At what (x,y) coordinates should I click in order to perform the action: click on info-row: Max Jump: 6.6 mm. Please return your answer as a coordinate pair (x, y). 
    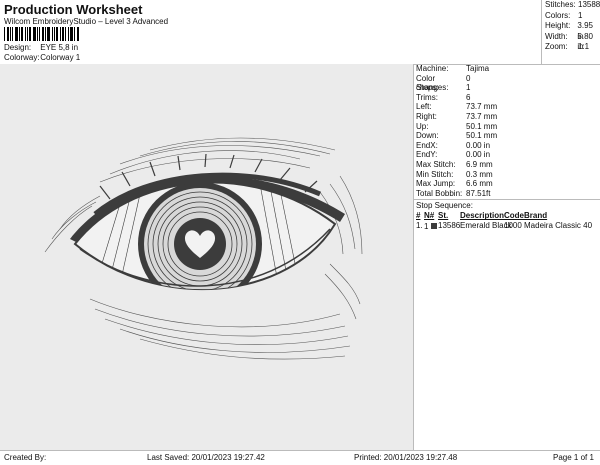
    Looking at the image, I should click on (454, 184).